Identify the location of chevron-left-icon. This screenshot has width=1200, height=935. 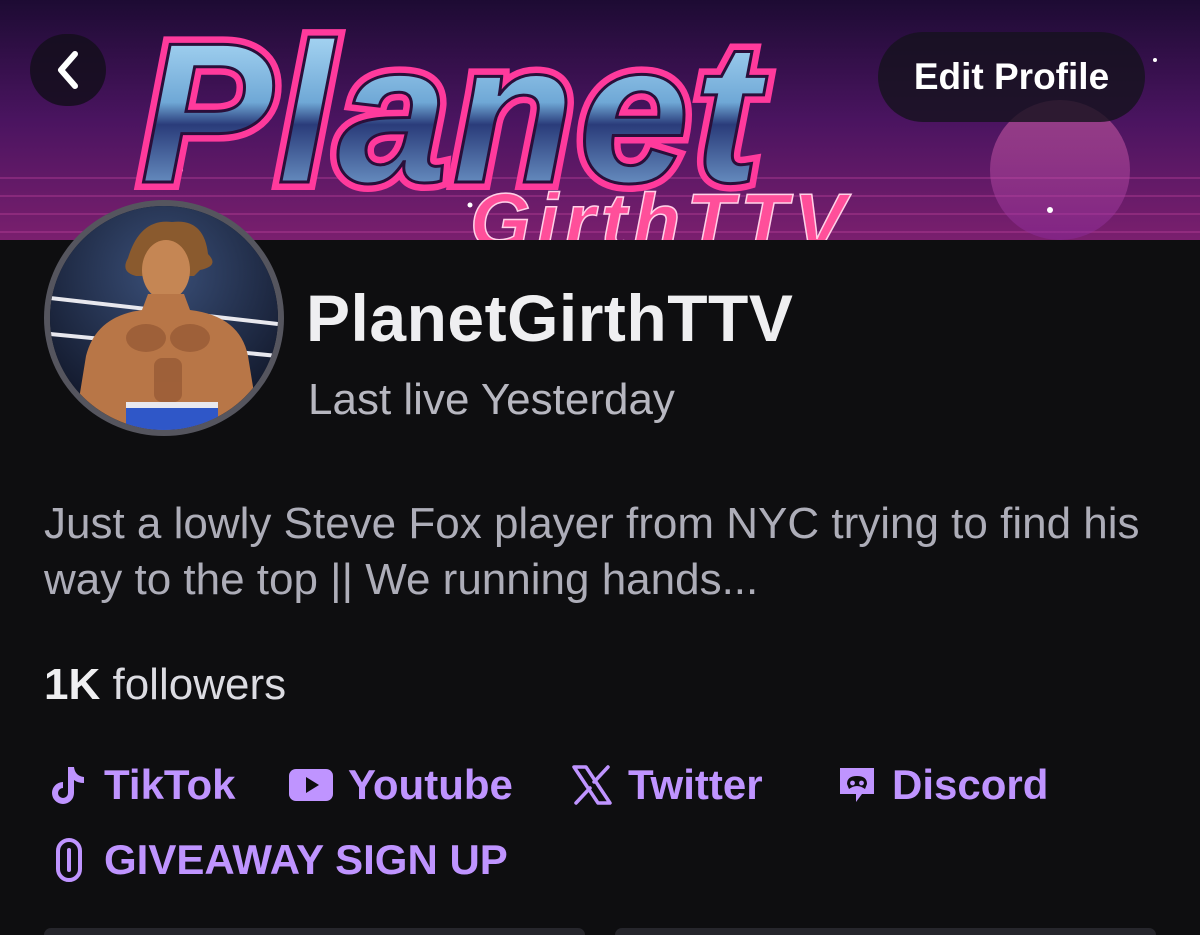
(68, 70).